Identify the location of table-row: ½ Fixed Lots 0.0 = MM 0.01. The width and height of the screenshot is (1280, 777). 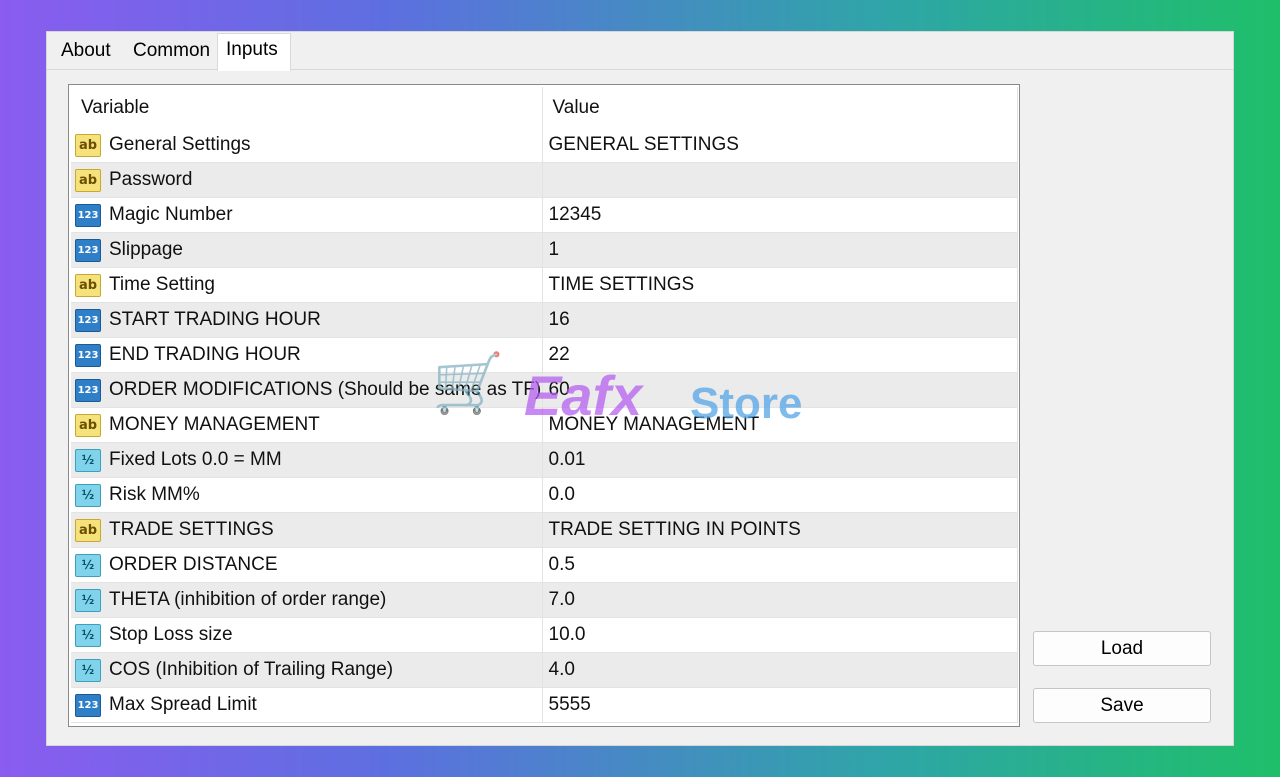
(544, 460).